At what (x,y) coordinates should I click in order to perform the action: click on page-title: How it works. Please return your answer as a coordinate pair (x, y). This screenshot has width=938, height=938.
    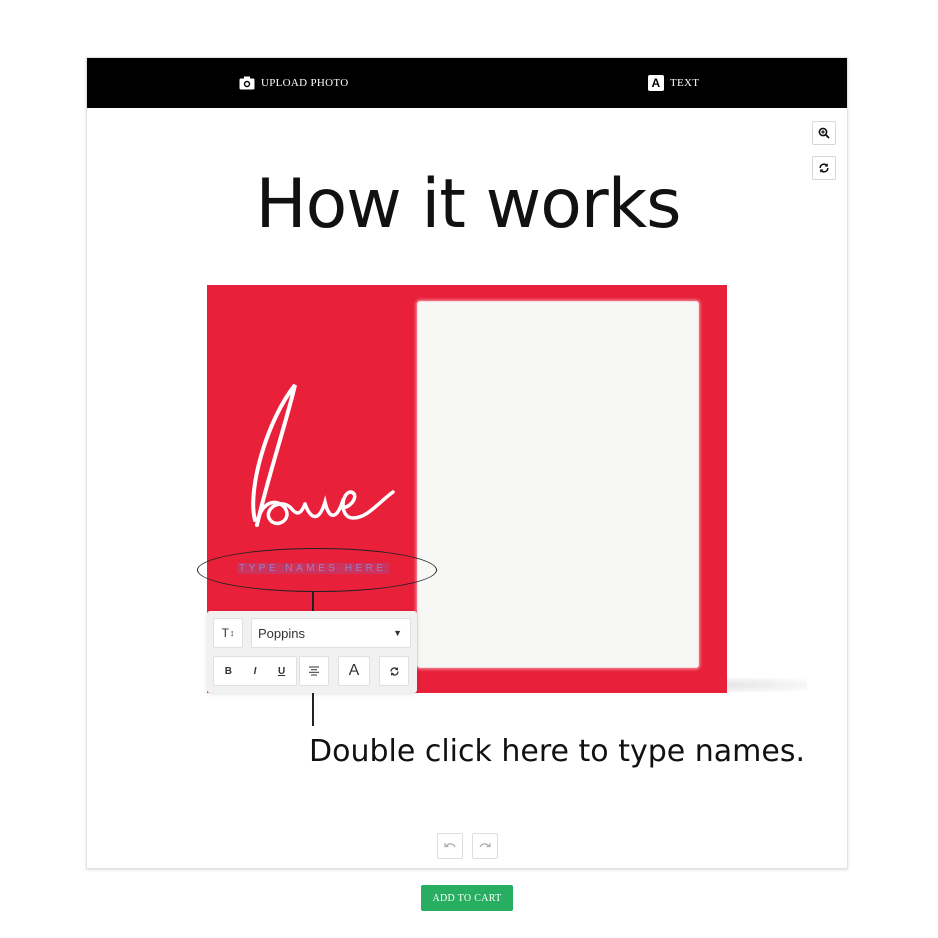
    Looking at the image, I should click on (468, 204).